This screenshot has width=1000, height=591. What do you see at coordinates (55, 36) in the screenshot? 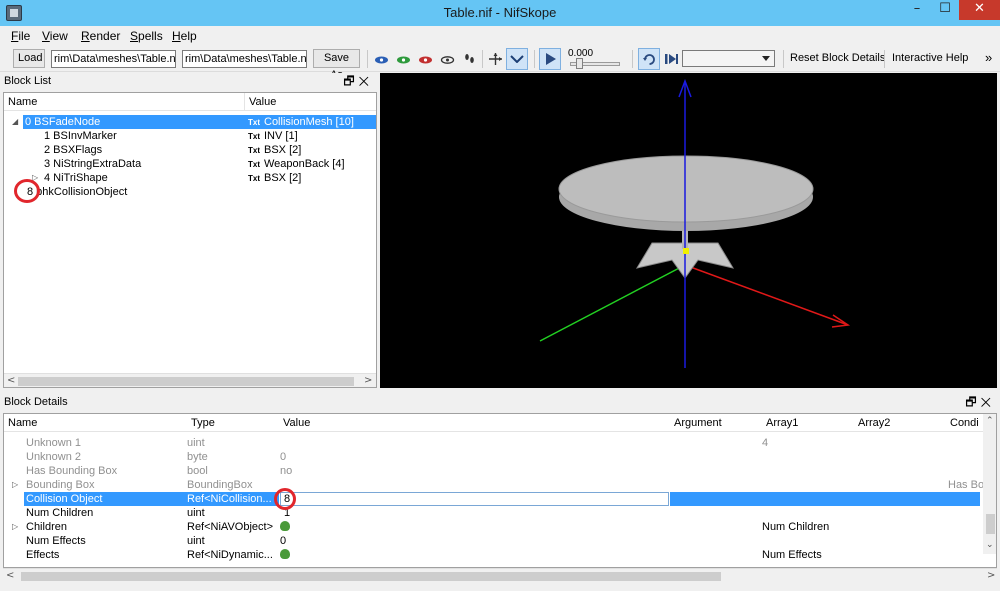
I see `menu-view: View` at bounding box center [55, 36].